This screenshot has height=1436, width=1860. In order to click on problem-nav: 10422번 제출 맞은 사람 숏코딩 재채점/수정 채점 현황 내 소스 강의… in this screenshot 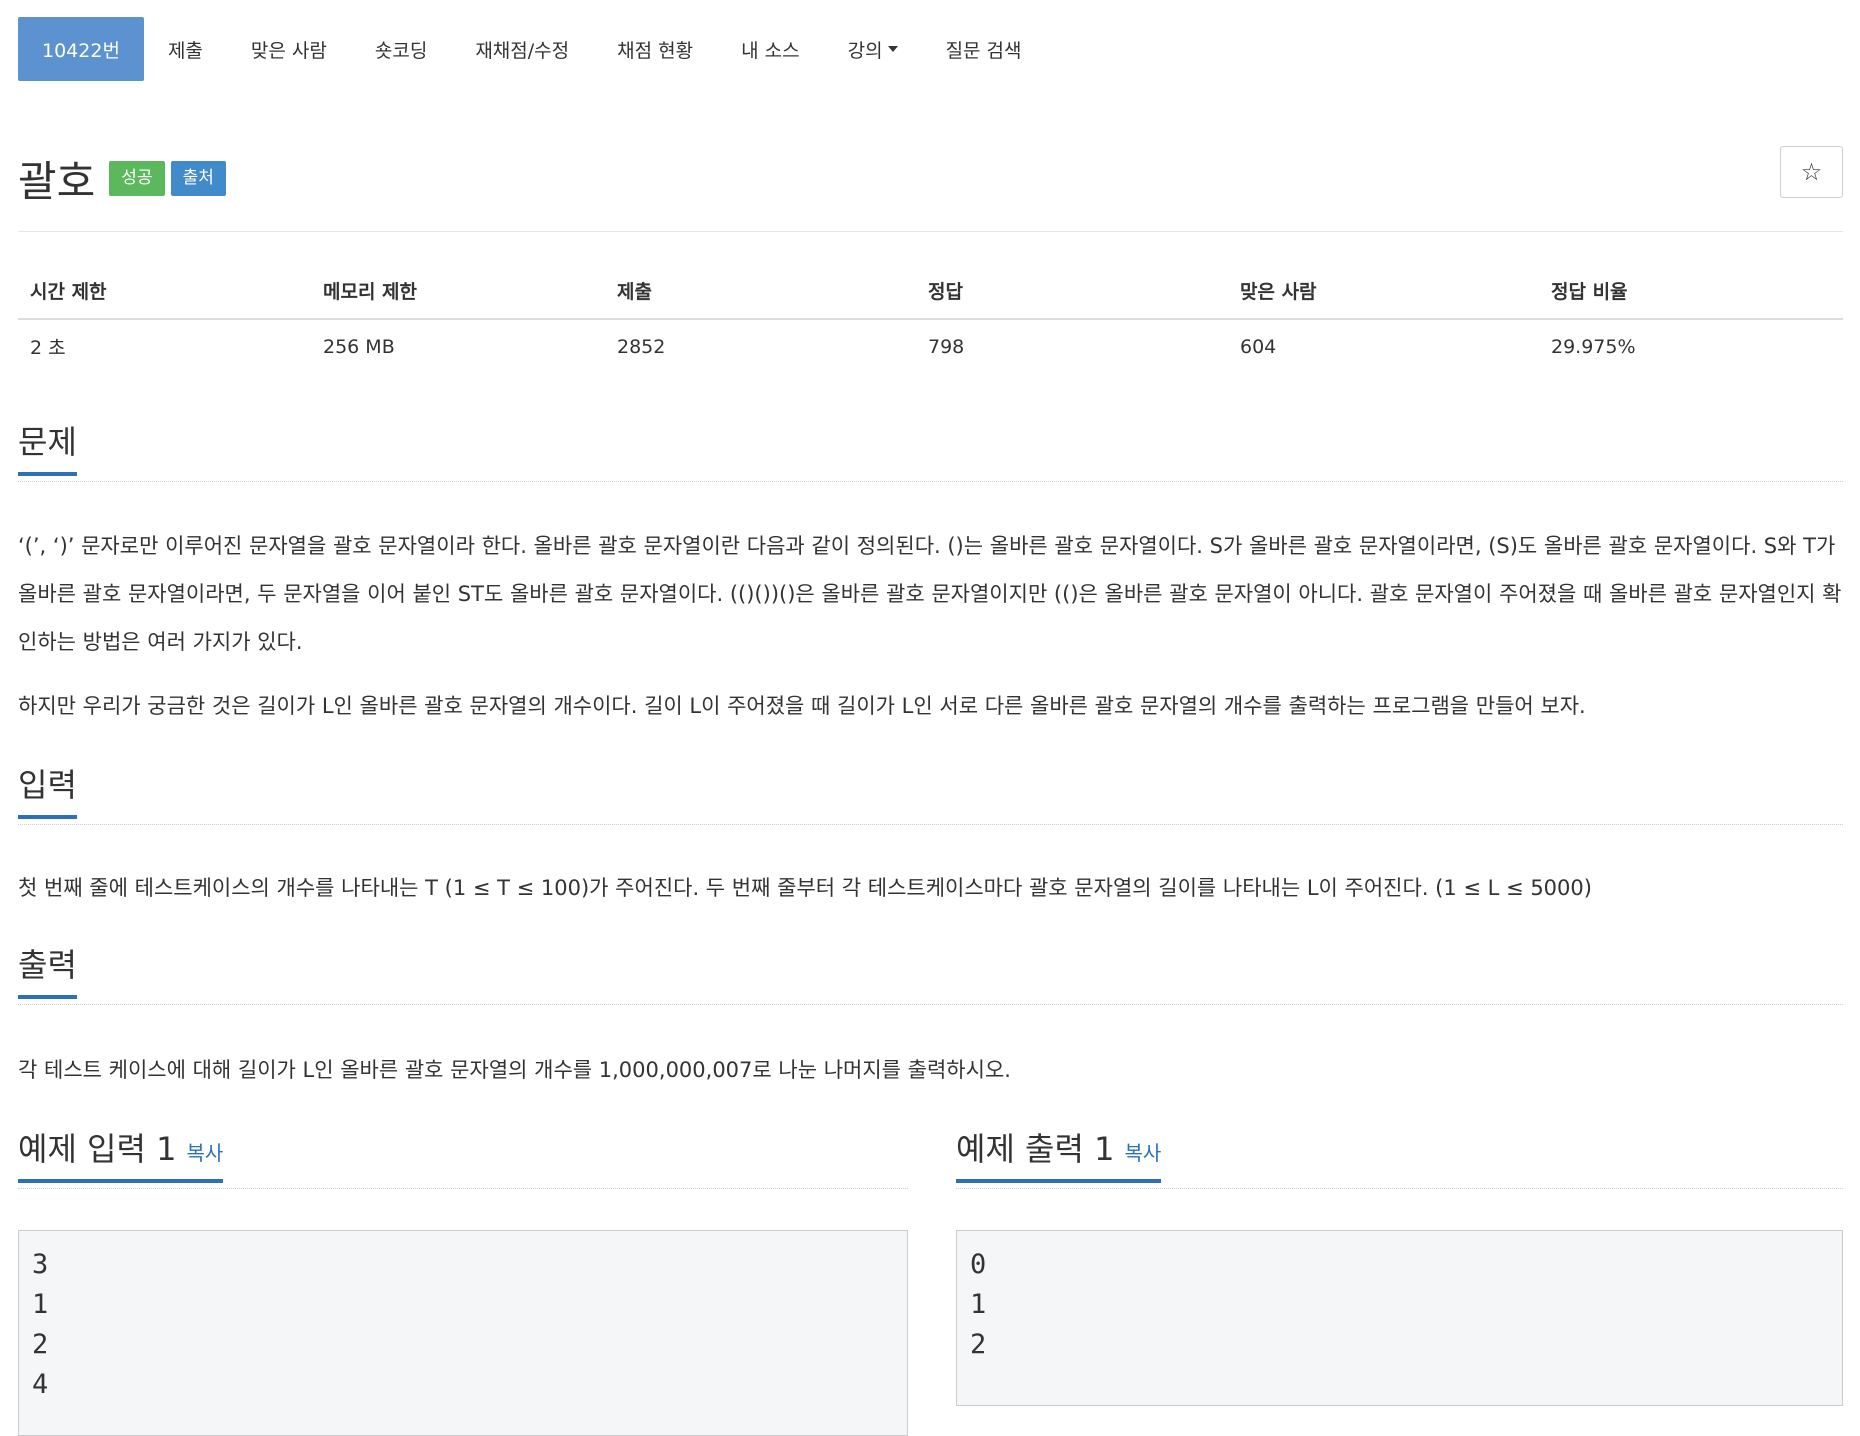, I will do `click(532, 49)`.